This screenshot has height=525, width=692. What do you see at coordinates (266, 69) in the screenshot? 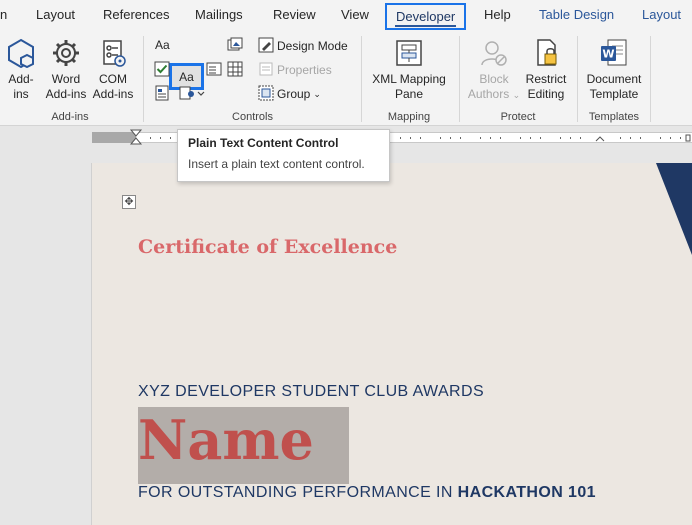
I see `properties-icon` at bounding box center [266, 69].